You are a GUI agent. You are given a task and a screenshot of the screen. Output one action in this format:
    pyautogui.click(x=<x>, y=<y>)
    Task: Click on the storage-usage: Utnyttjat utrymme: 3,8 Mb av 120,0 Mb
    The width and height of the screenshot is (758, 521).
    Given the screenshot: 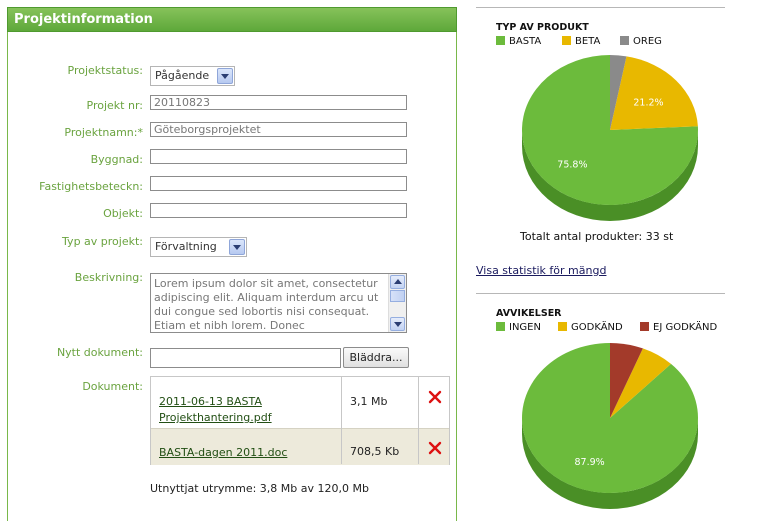 What is the action you would take?
    pyautogui.click(x=259, y=488)
    